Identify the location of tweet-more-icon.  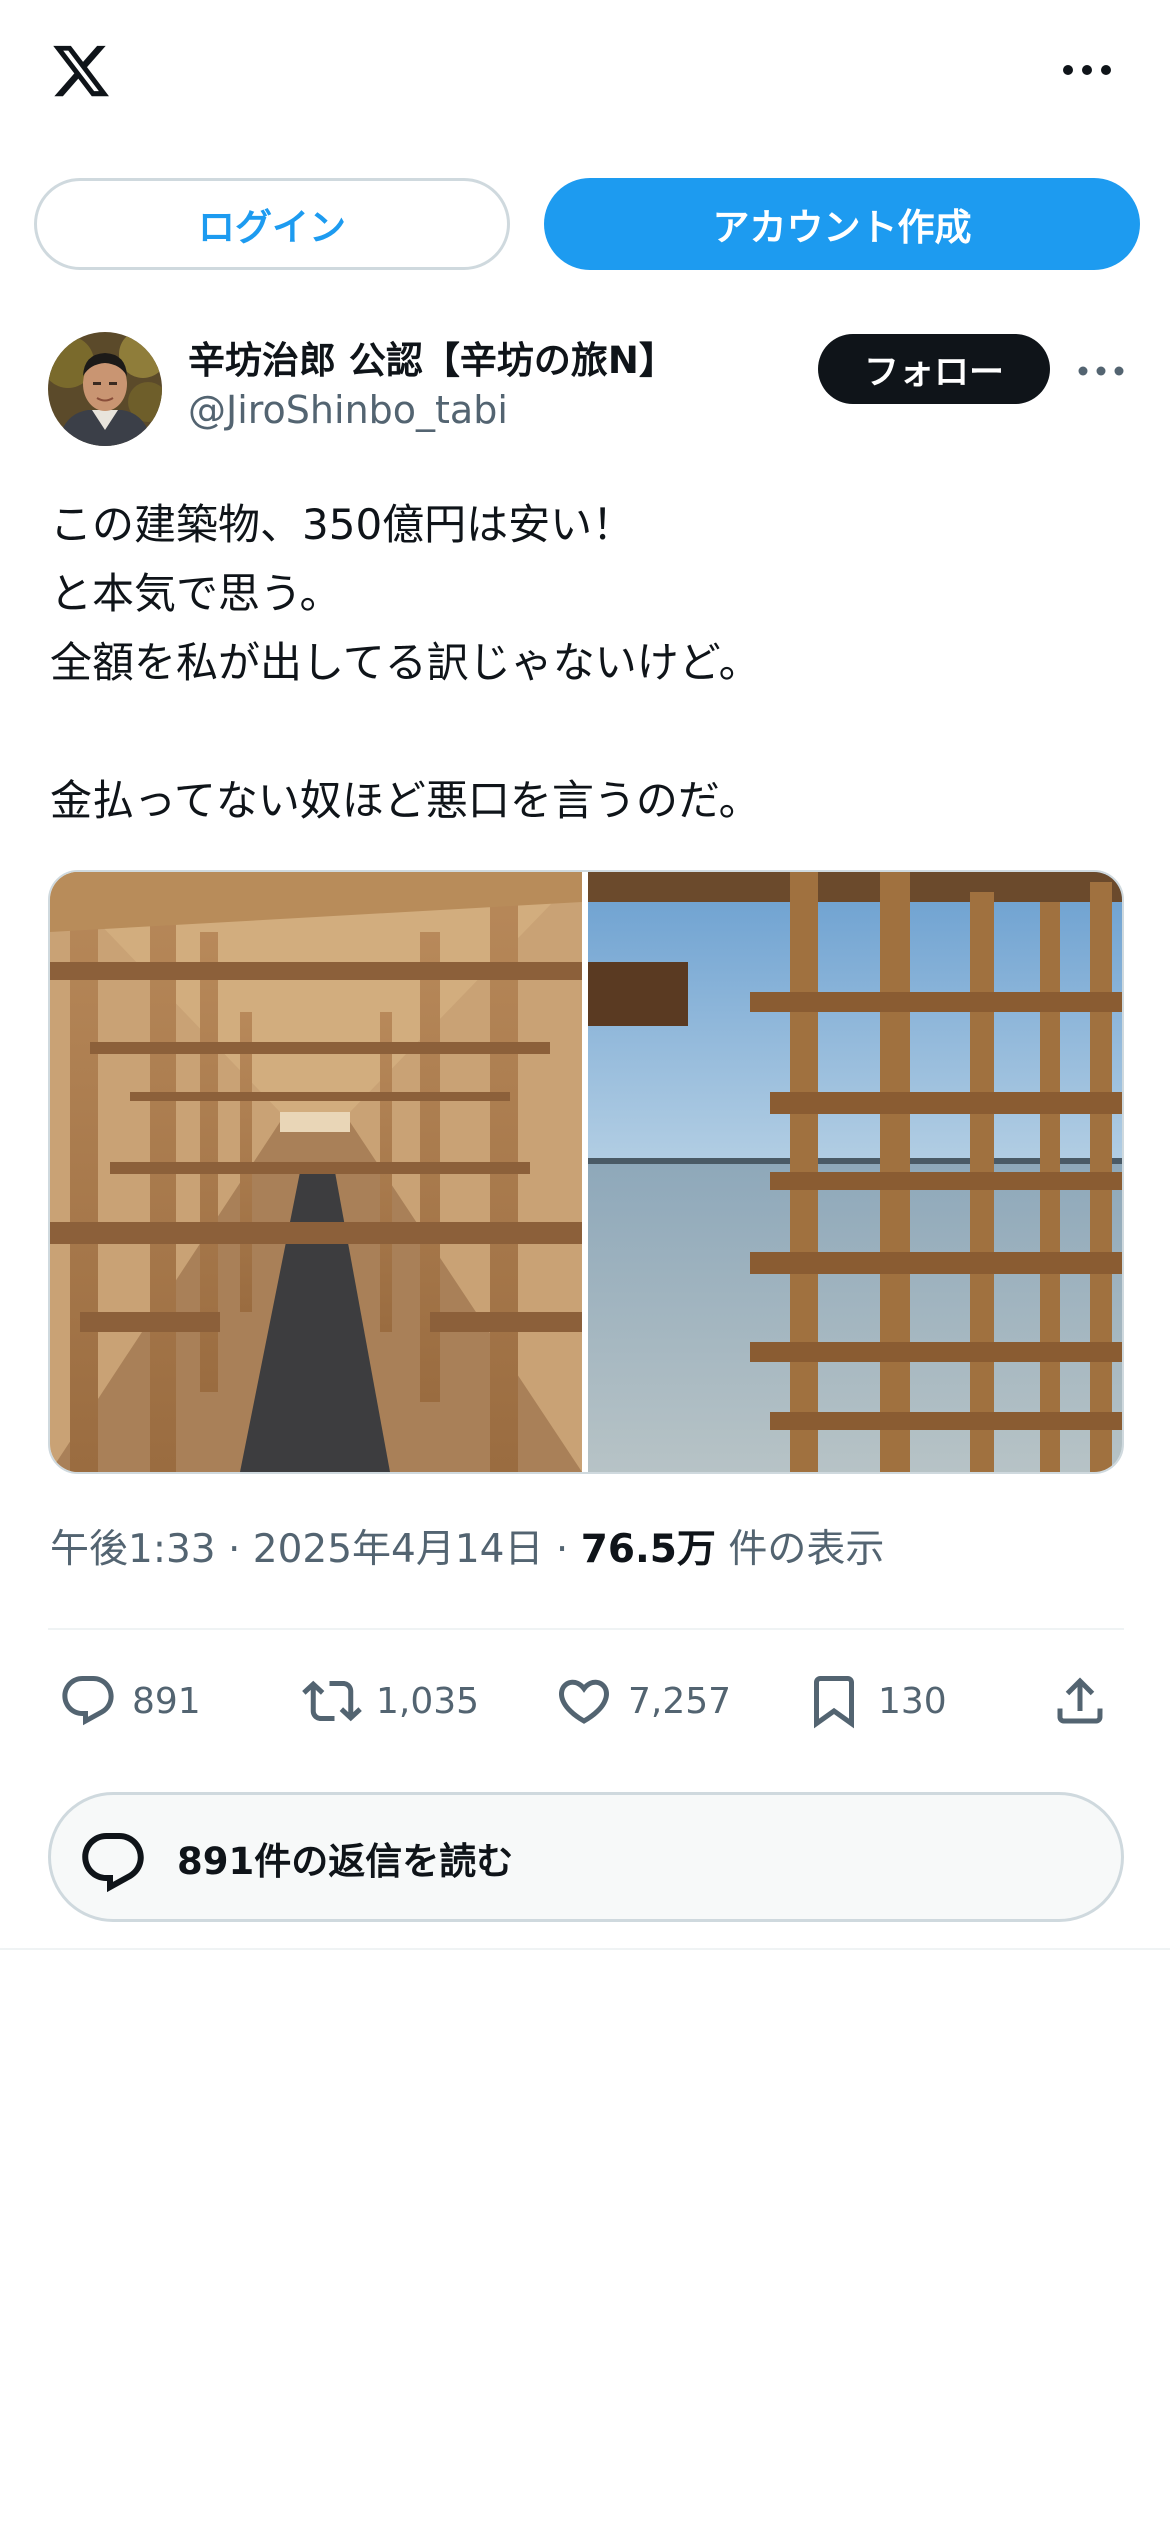
(1101, 371).